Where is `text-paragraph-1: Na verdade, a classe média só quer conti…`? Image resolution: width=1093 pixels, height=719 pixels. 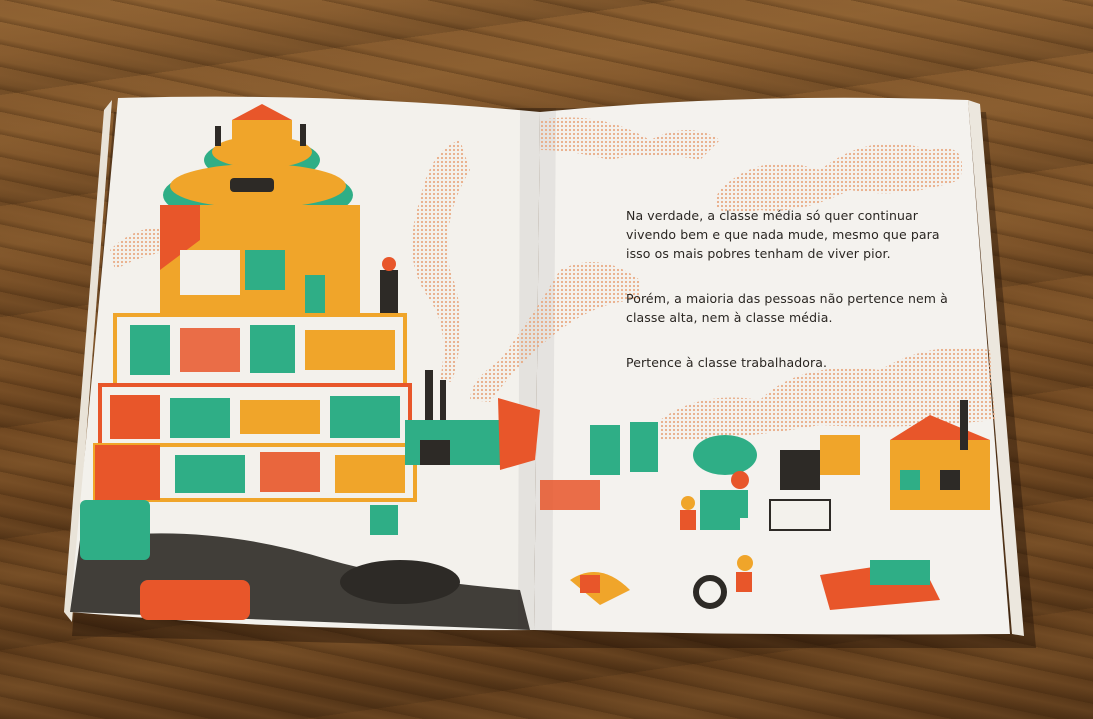
text-paragraph-1: Na verdade, a classe média só quer conti… is located at coordinates (783, 234).